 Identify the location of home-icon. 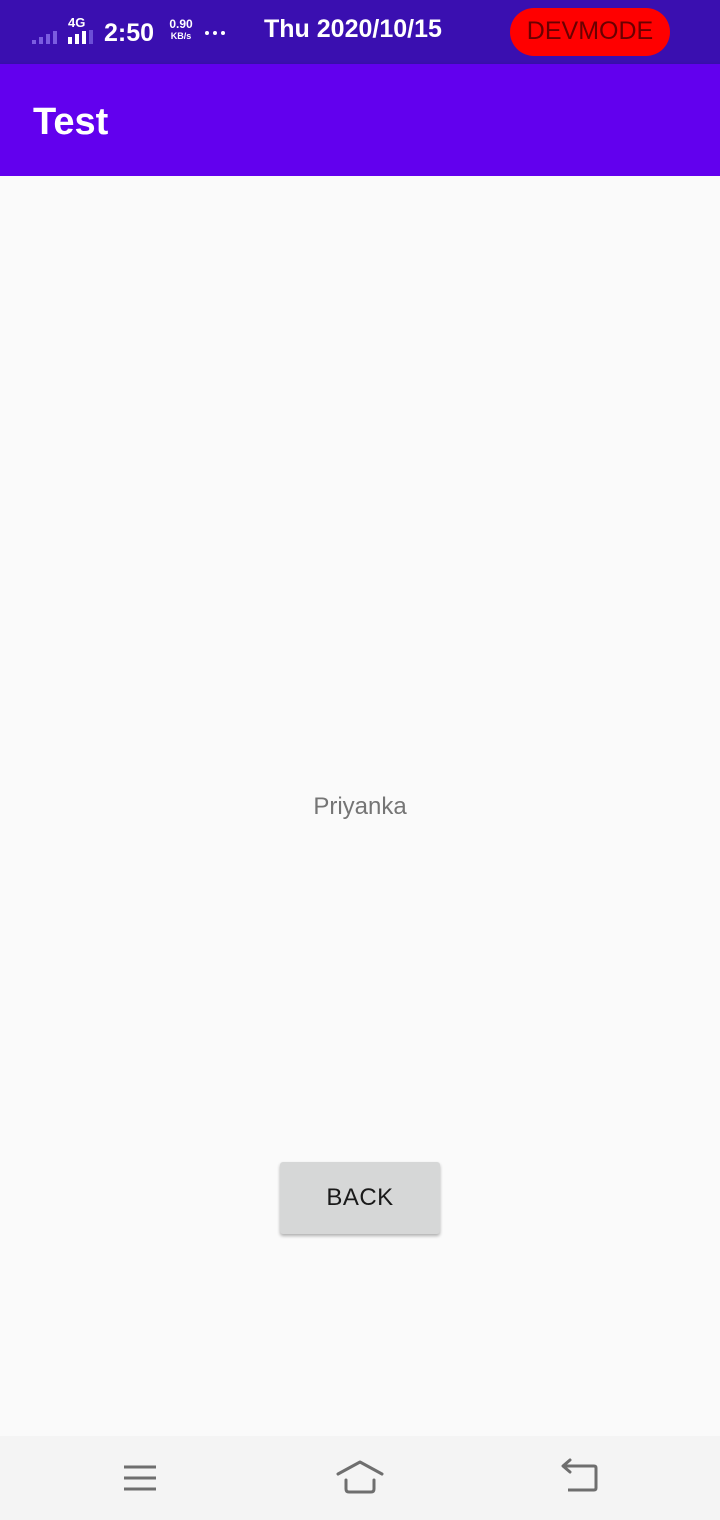
(360, 1478).